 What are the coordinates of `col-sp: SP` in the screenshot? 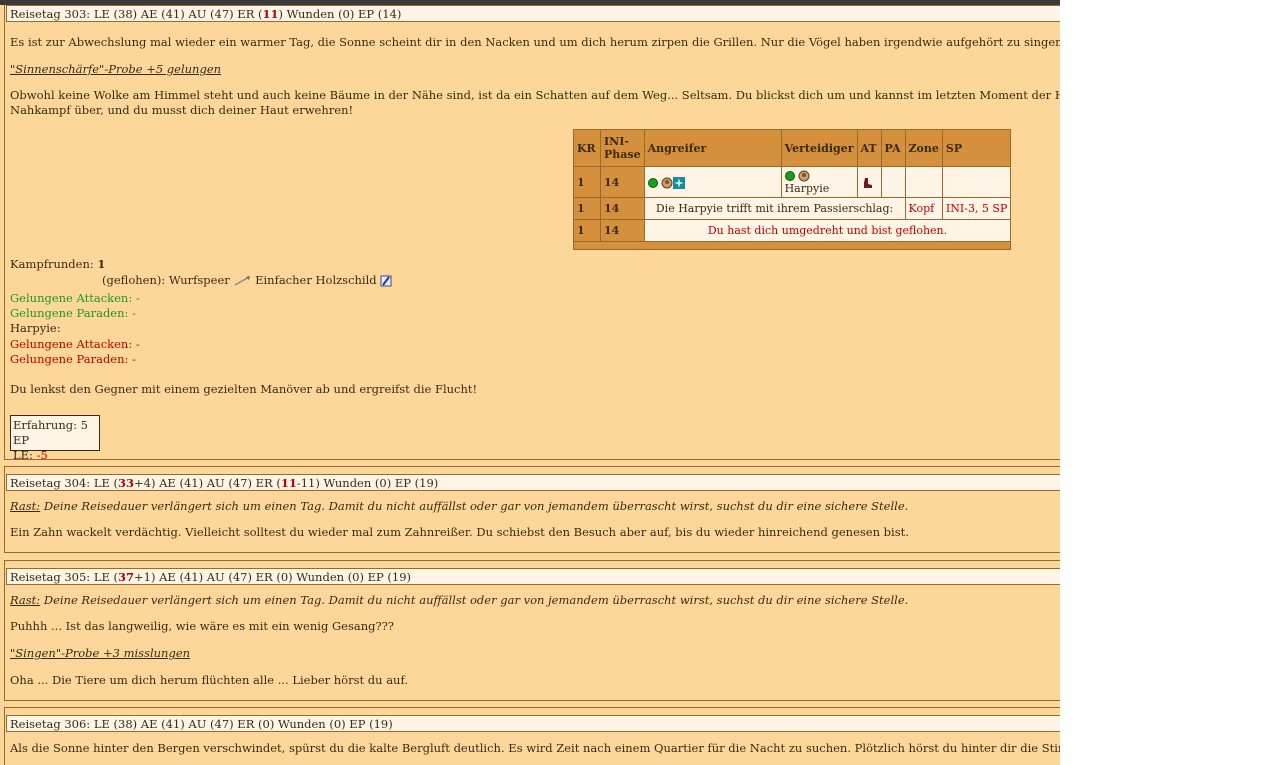 It's located at (976, 148).